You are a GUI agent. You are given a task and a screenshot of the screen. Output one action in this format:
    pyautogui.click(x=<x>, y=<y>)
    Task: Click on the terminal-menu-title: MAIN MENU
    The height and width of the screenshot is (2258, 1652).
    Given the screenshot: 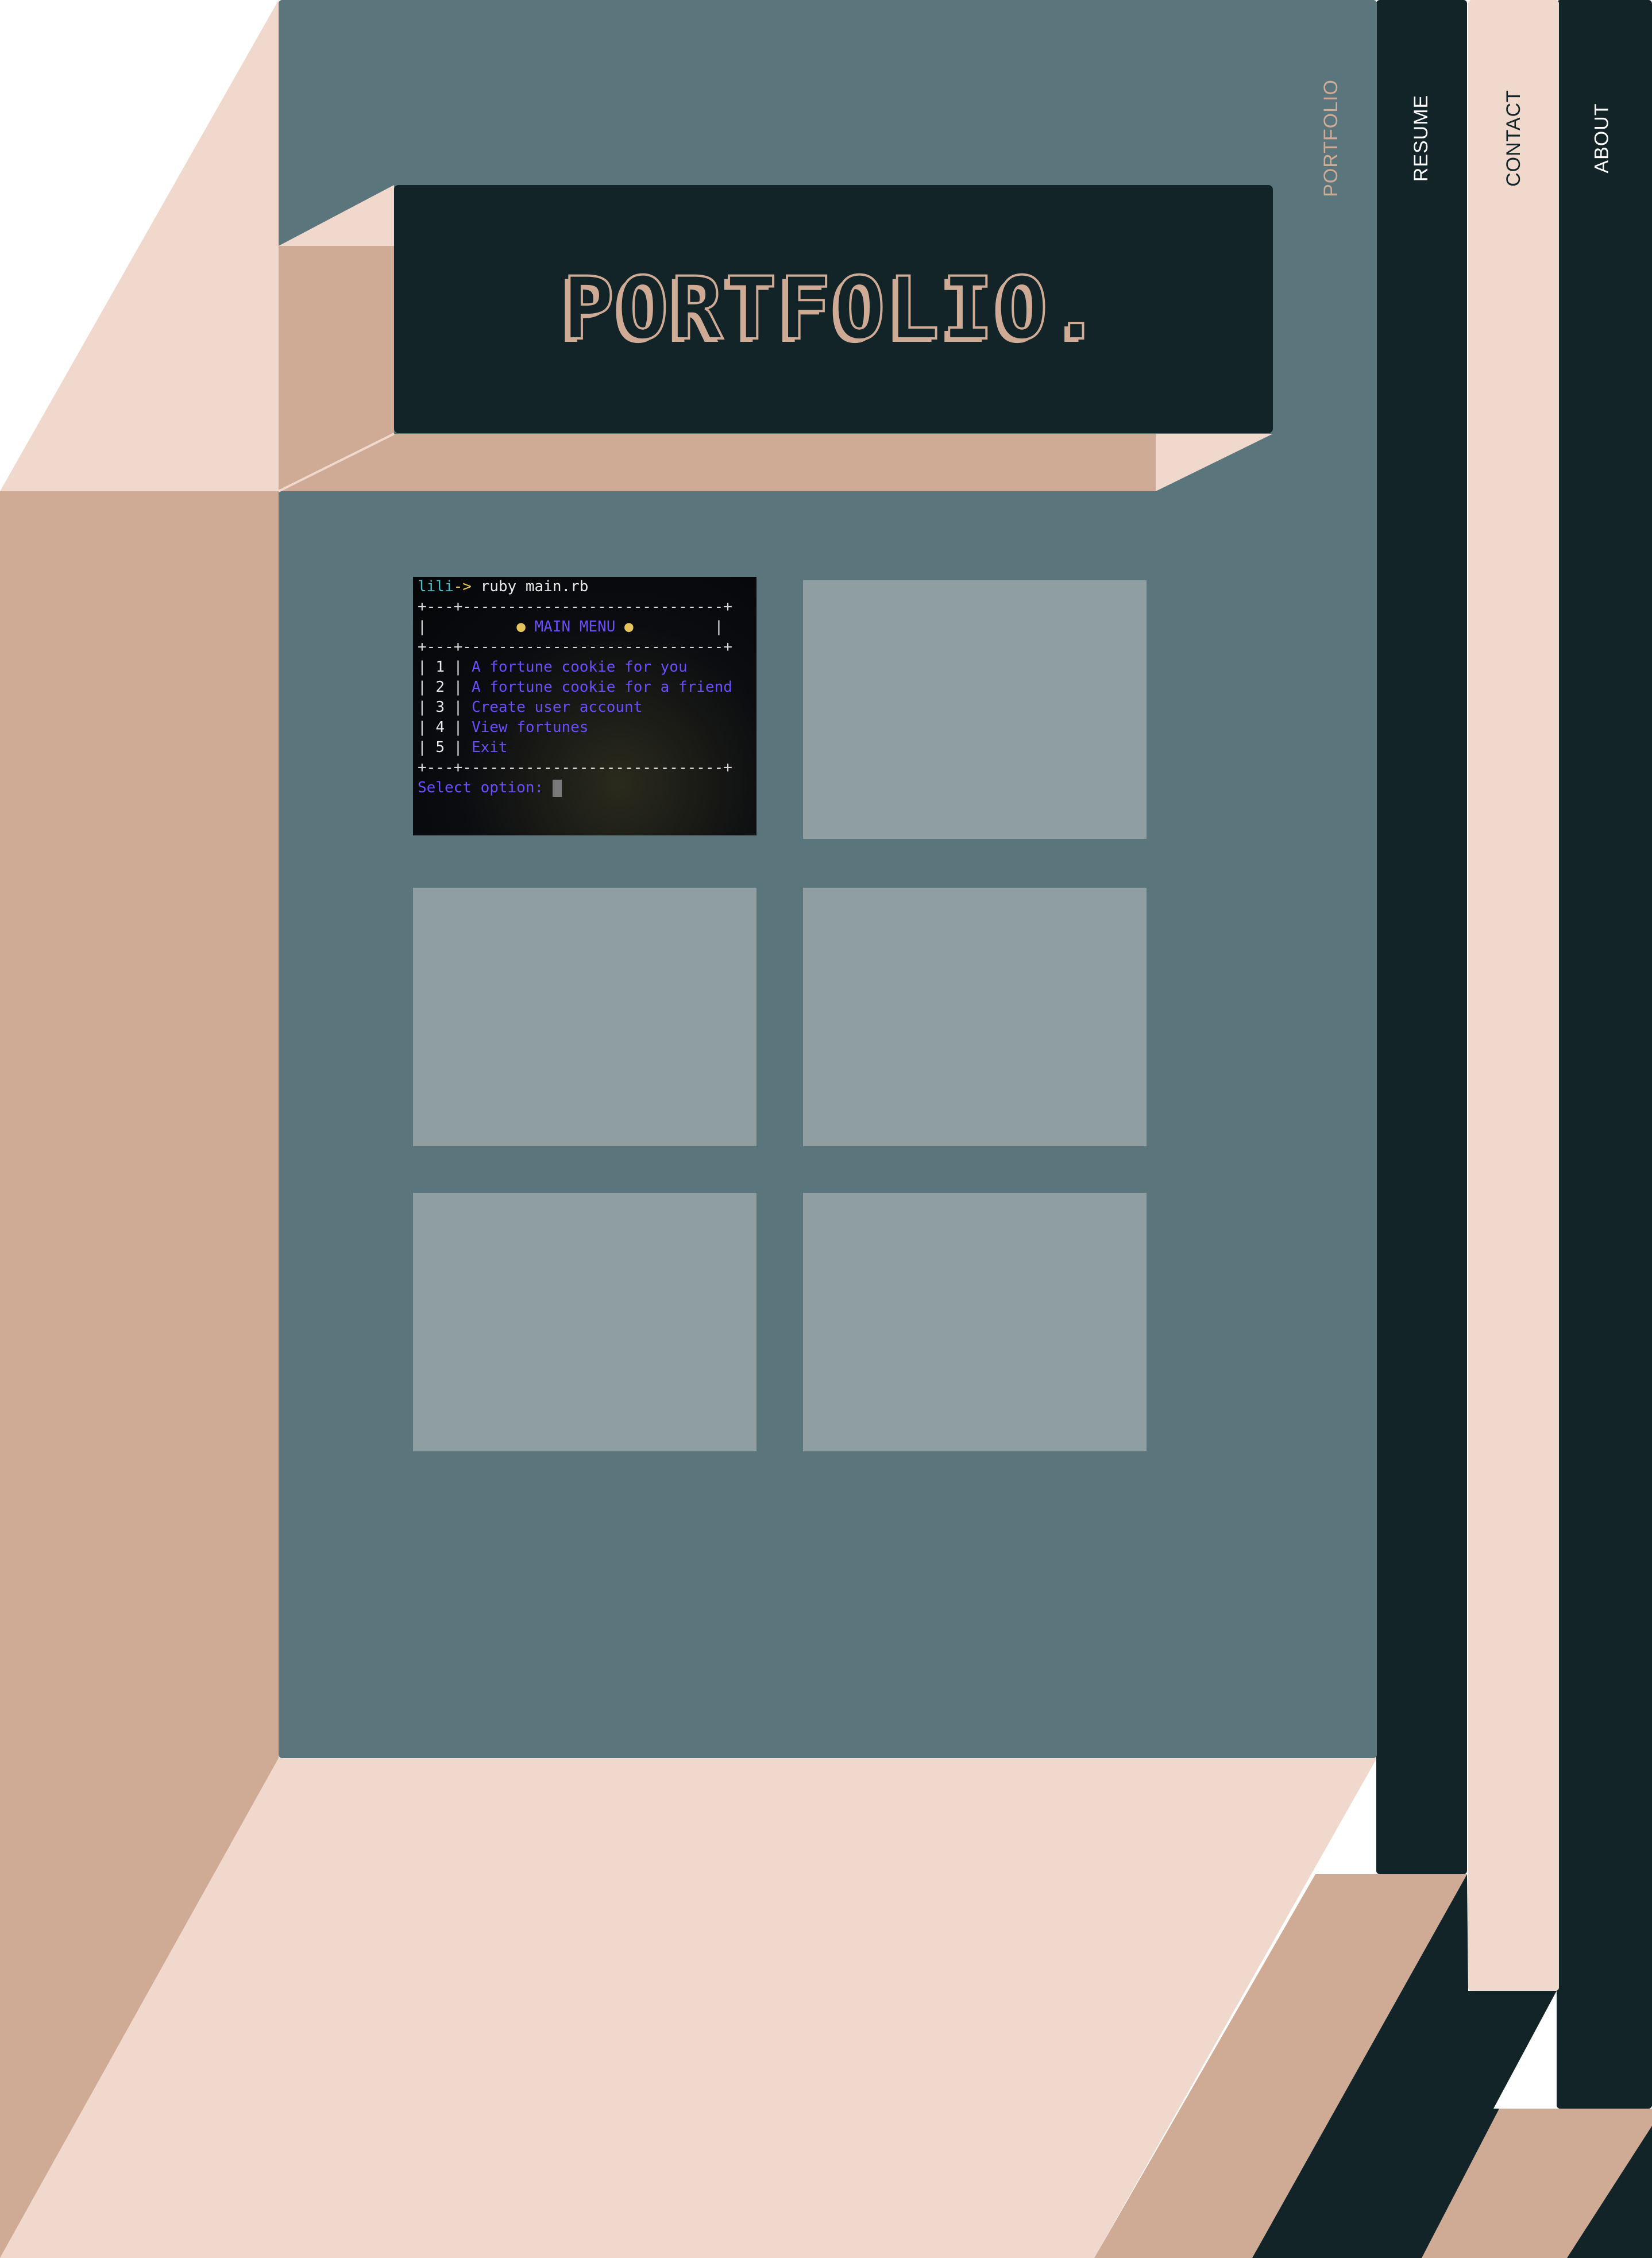 What is the action you would take?
    pyautogui.click(x=575, y=626)
    